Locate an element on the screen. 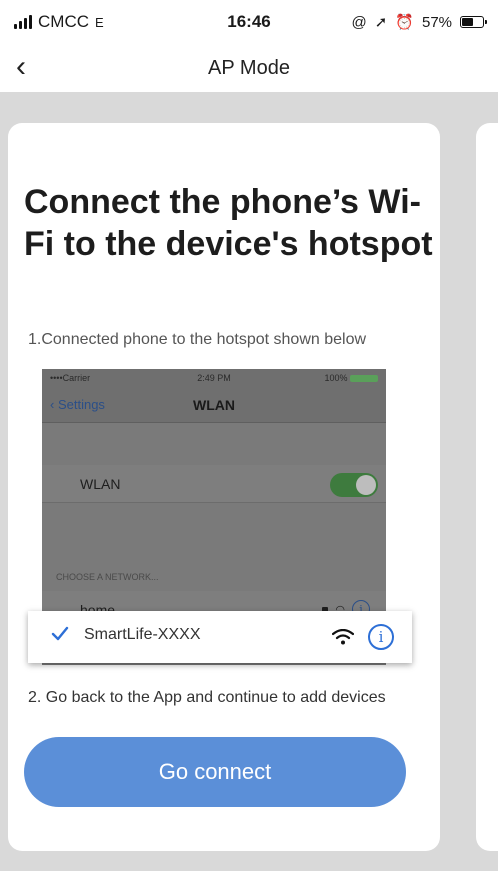  info-icon: i is located at coordinates (381, 637).